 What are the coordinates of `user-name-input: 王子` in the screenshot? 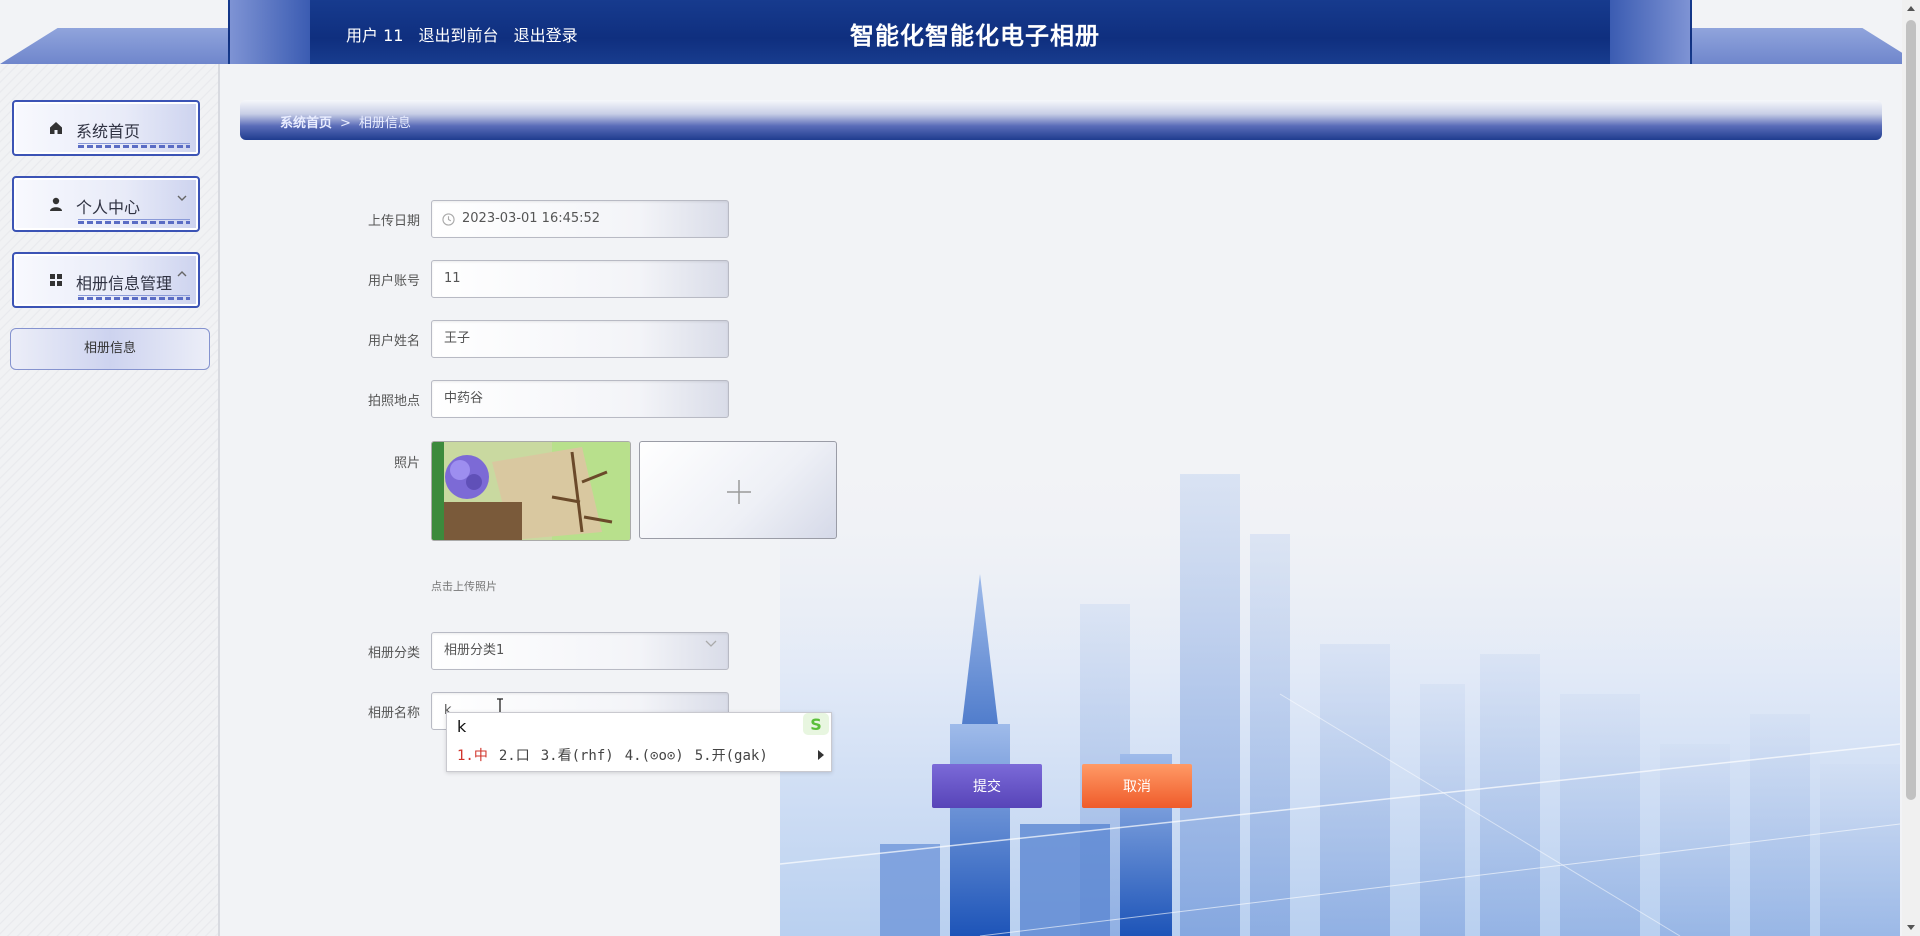 It's located at (580, 339).